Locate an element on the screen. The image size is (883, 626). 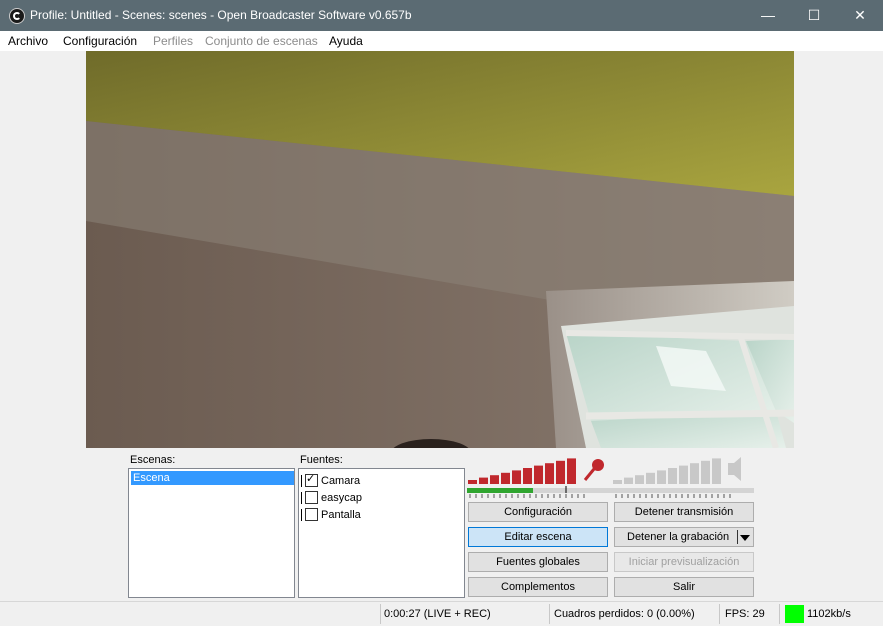
settings-button: Configuración is located at coordinates (538, 512).